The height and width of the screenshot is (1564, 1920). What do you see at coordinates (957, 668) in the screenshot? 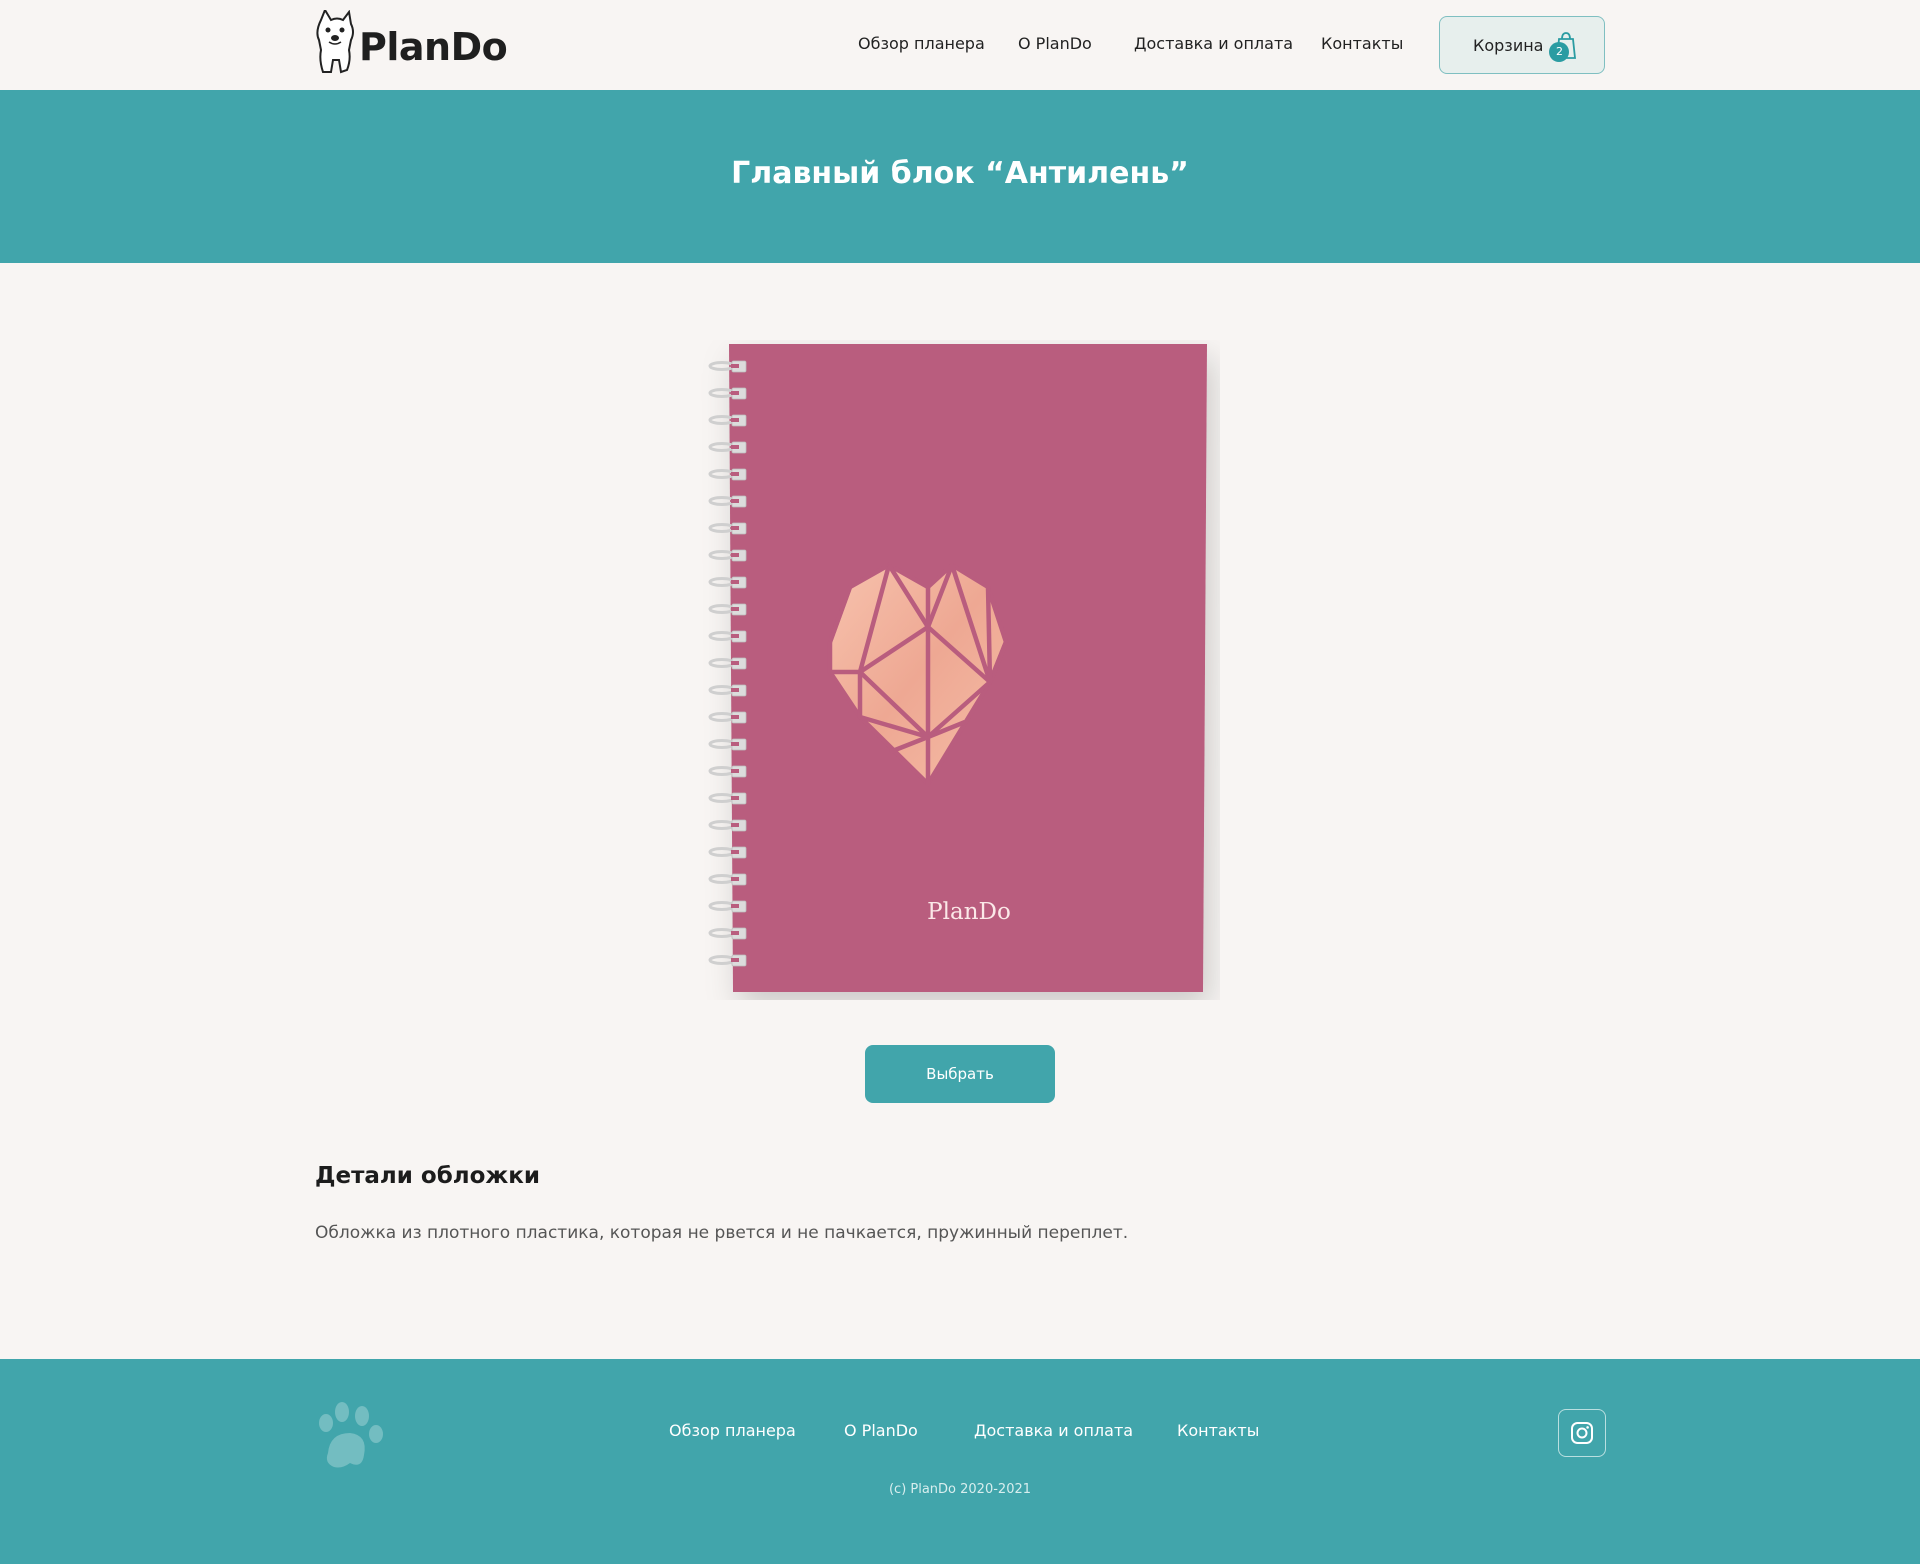
I see `planner-cover-image: PlanDo` at bounding box center [957, 668].